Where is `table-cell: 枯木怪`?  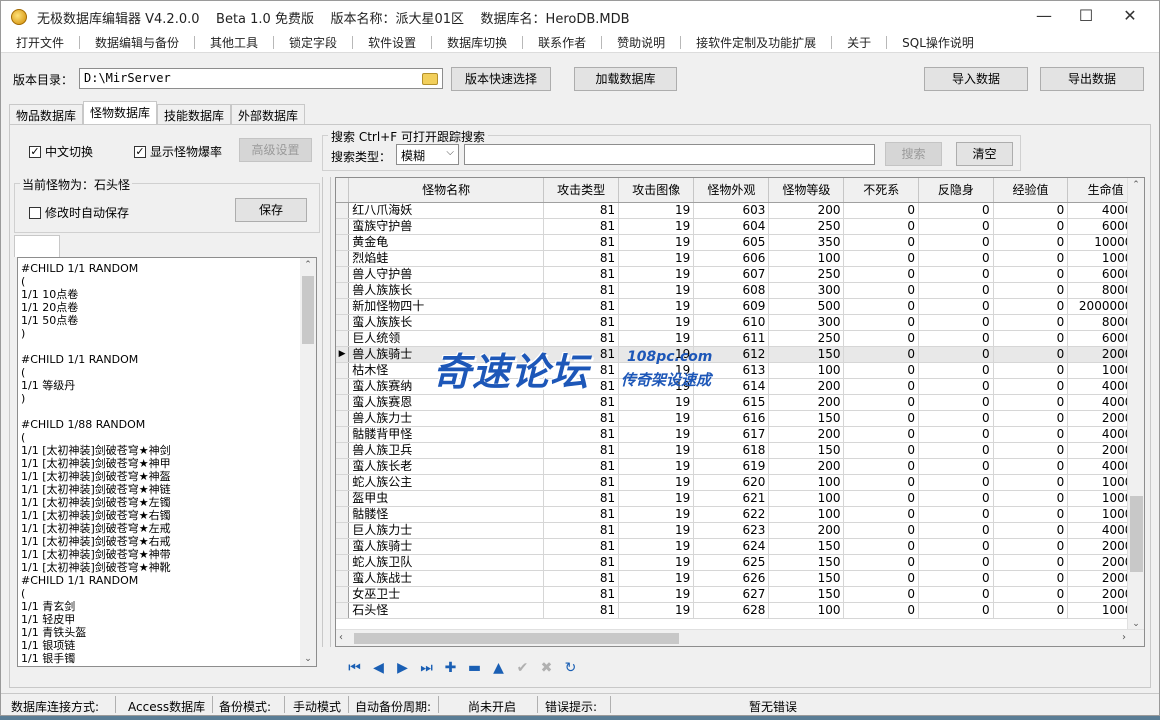
table-cell: 枯木怪 is located at coordinates (446, 370).